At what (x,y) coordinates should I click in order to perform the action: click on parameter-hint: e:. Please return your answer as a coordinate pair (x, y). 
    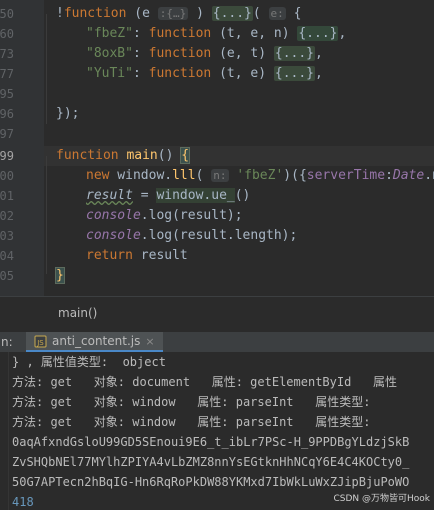
    Looking at the image, I should click on (277, 13).